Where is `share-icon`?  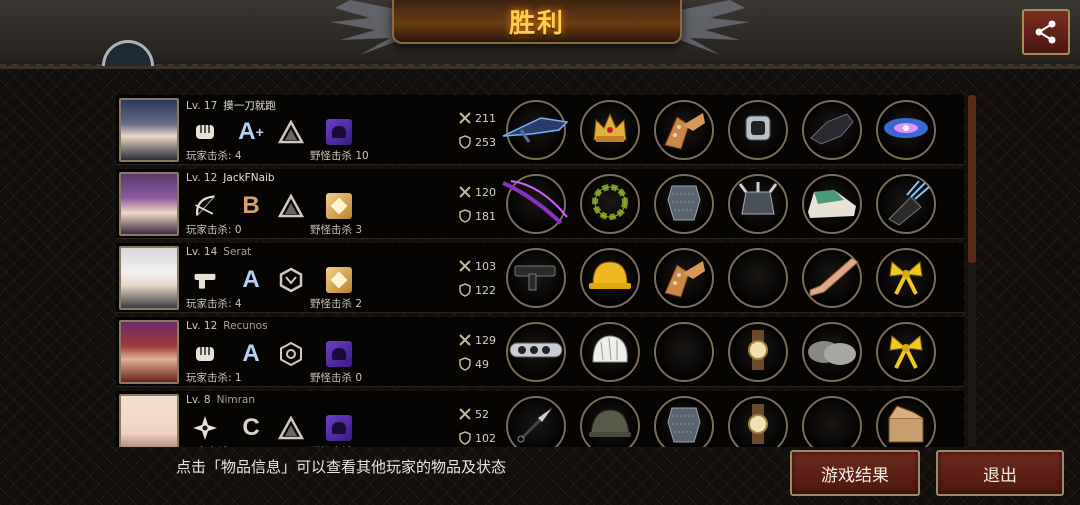
share-icon is located at coordinates (1045, 32).